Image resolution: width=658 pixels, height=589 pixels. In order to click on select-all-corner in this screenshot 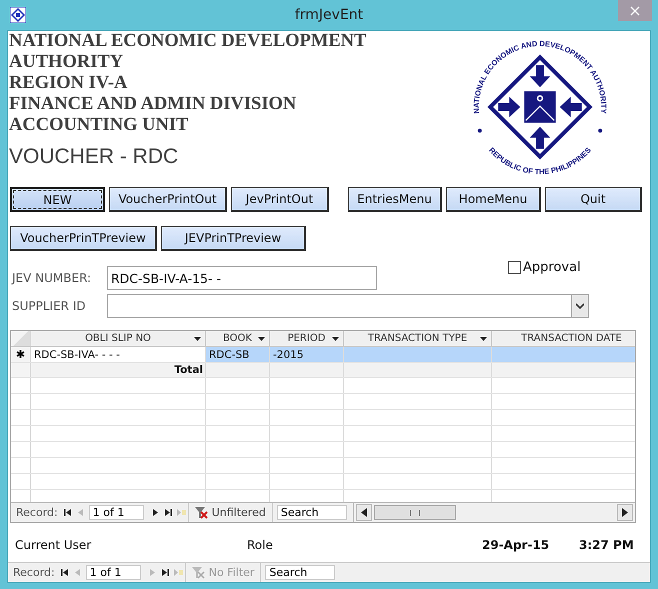, I will do `click(21, 338)`.